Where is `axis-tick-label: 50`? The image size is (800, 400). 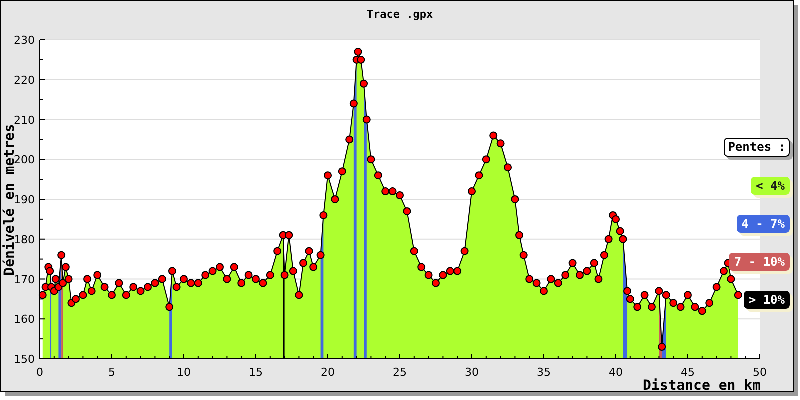
axis-tick-label: 50 is located at coordinates (760, 372).